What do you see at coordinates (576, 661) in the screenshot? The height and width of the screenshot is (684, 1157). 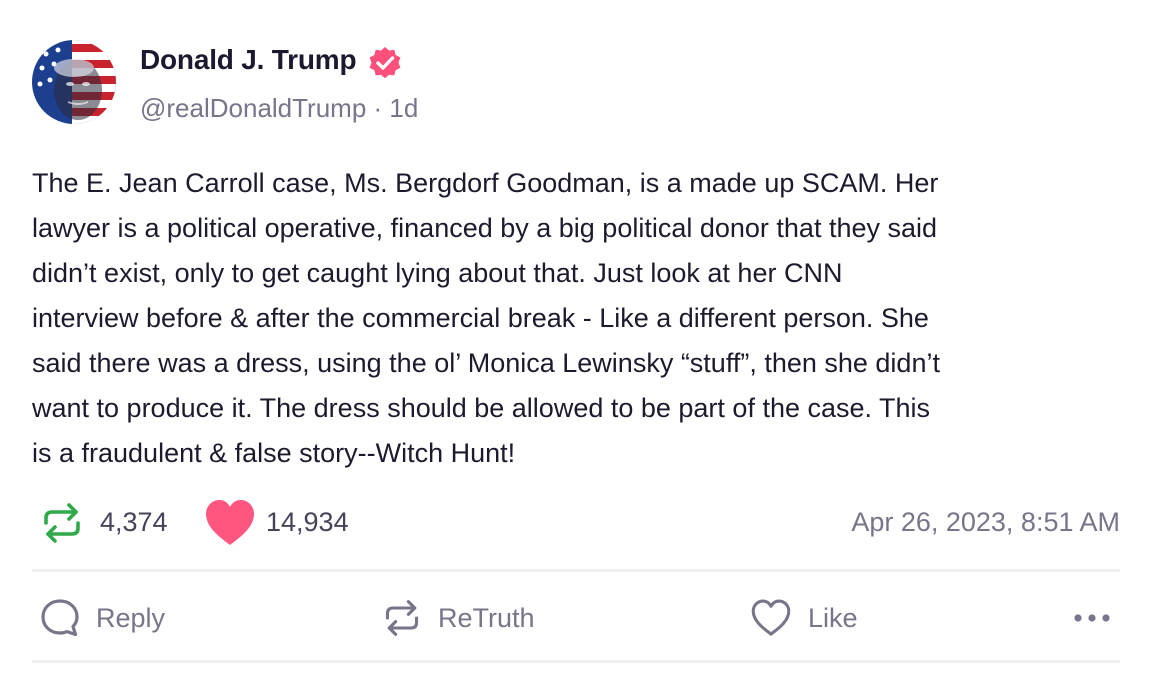 I see `divider-bottom` at bounding box center [576, 661].